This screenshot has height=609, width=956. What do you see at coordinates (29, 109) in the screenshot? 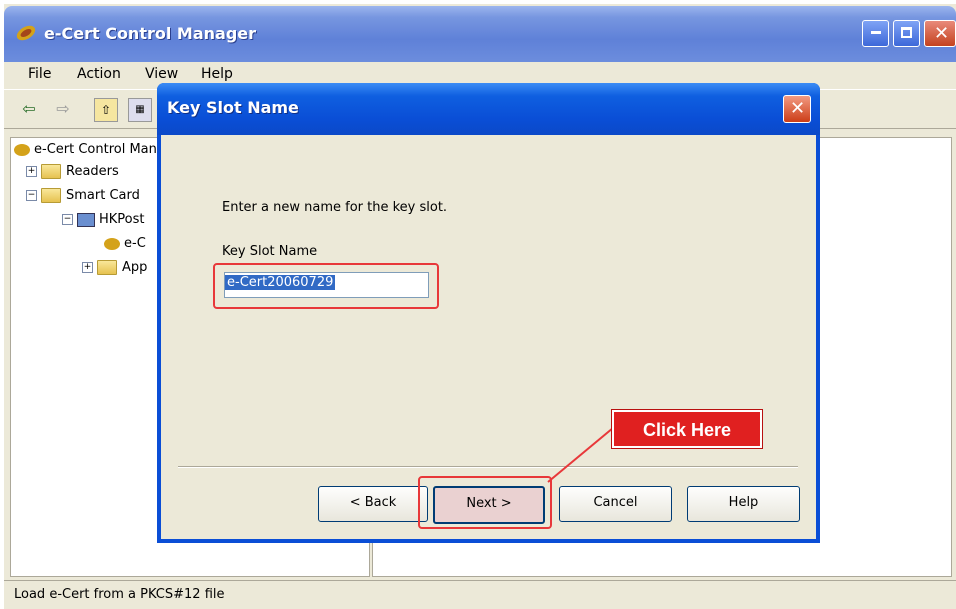
I see `back-arrow-icon: ⇦` at bounding box center [29, 109].